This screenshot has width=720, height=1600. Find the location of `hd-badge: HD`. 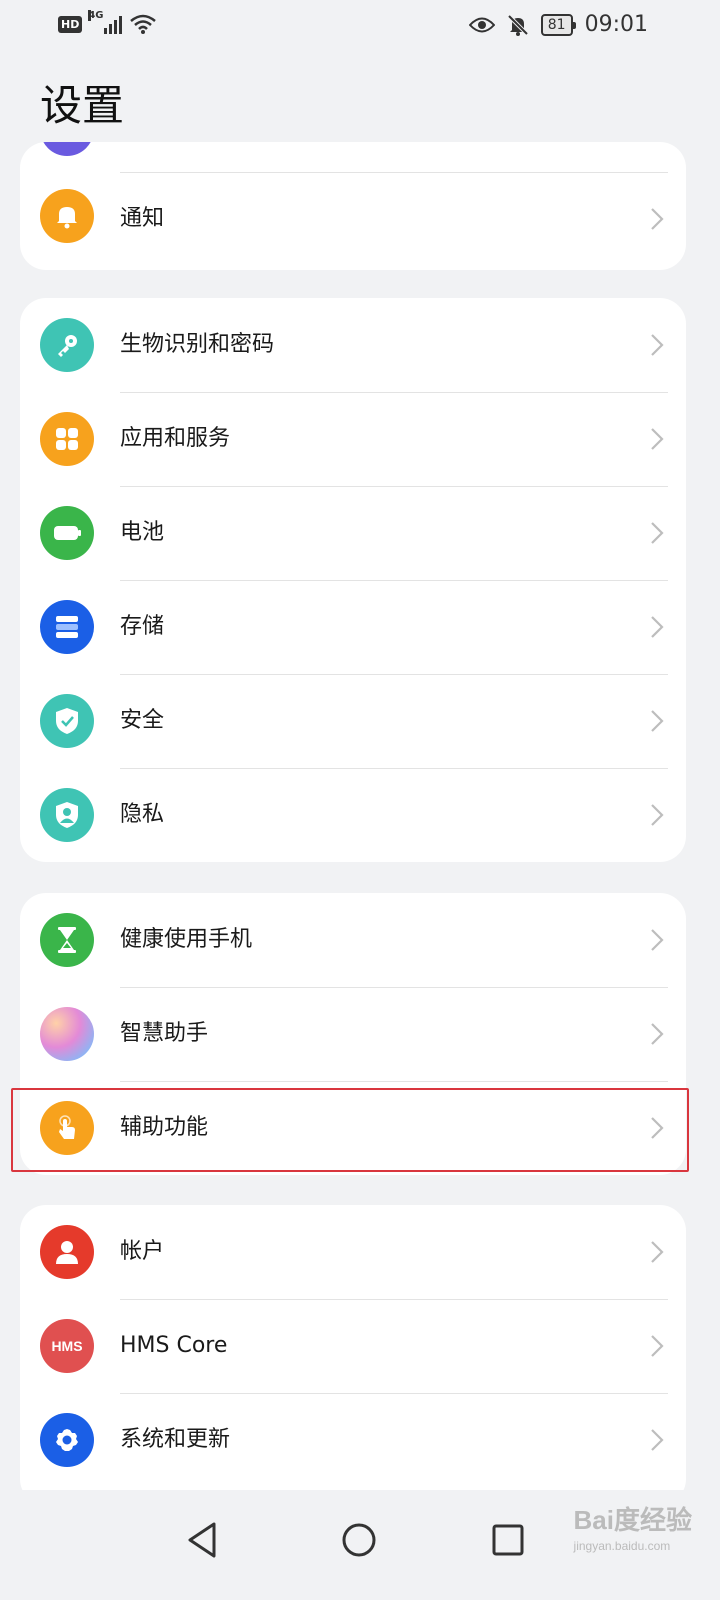

hd-badge: HD is located at coordinates (70, 24).